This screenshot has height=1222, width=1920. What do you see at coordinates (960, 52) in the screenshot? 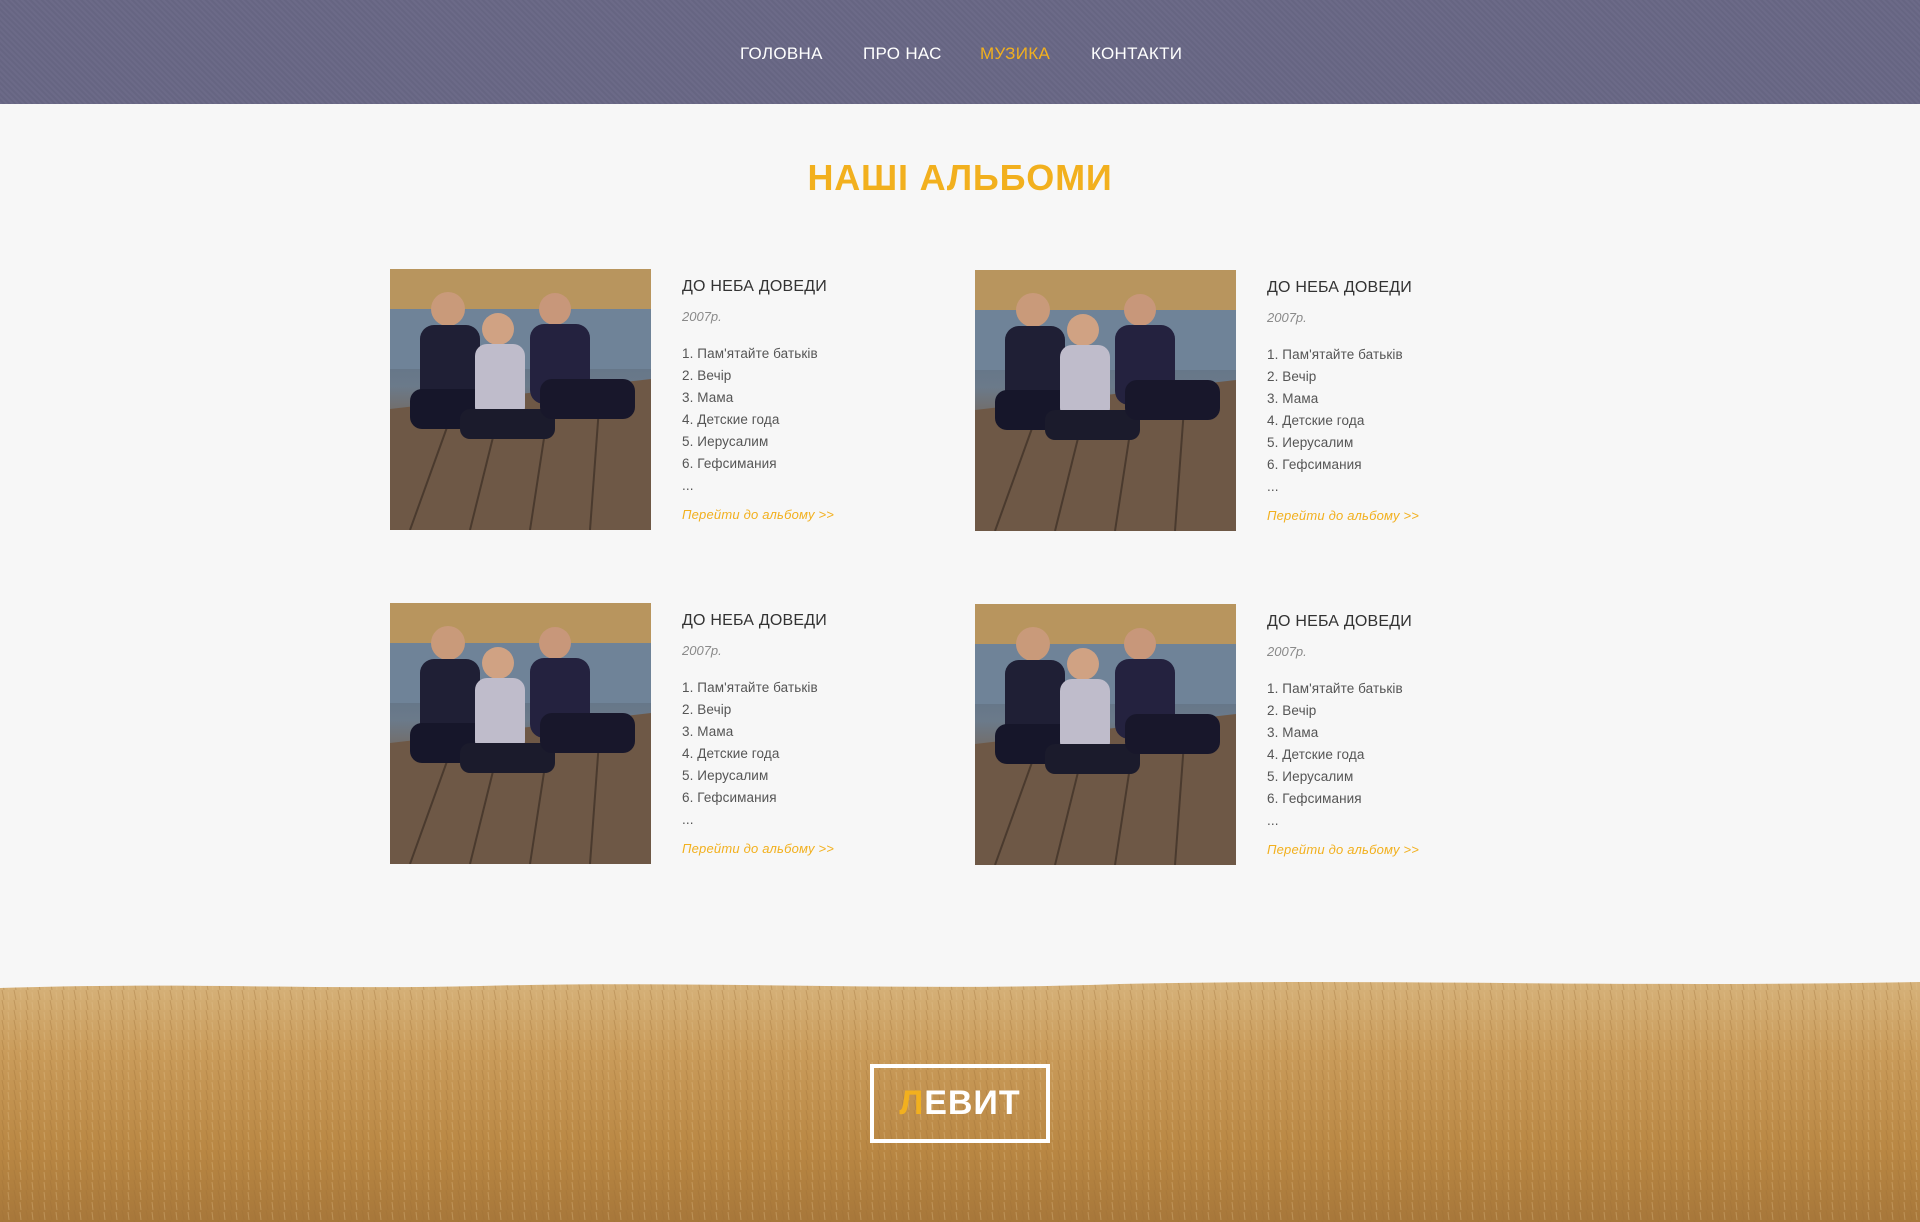
I see `top-navigation: ГОЛОВНА ПРО НАС МУЗИКА КОНТАКТИ` at bounding box center [960, 52].